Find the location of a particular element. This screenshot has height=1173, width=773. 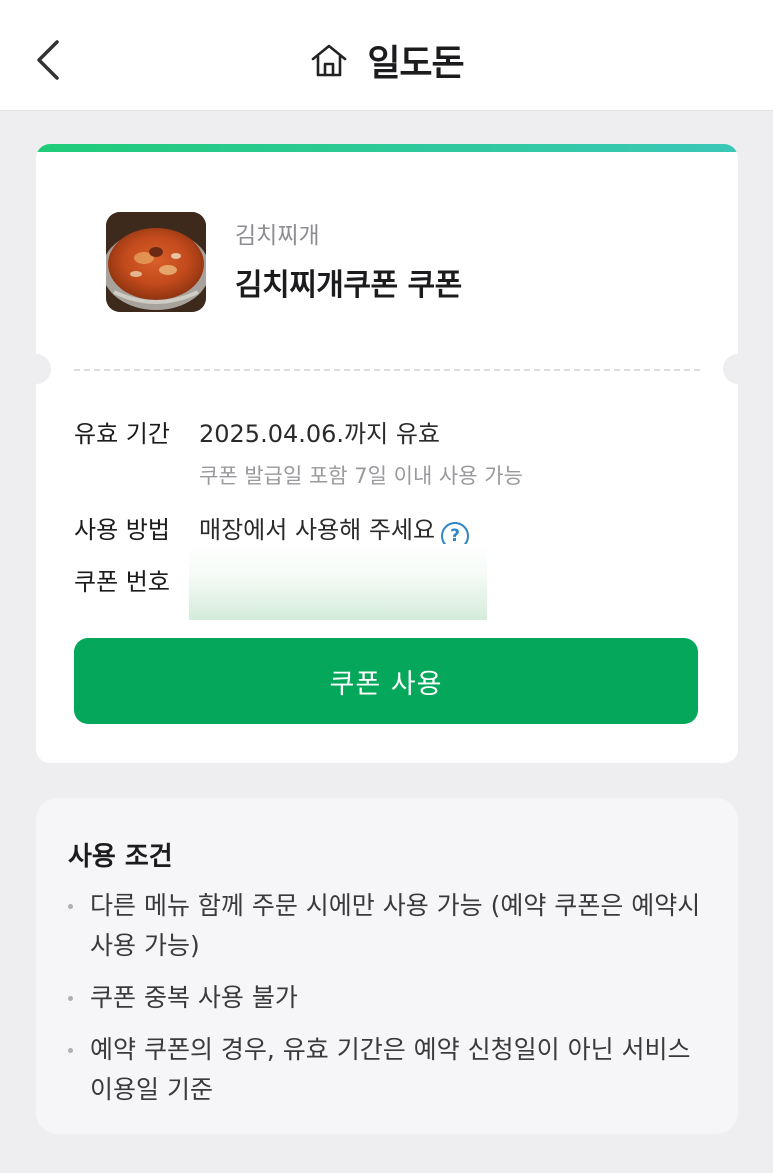

use-coupon-button: 쿠폰 사용 is located at coordinates (386, 681).